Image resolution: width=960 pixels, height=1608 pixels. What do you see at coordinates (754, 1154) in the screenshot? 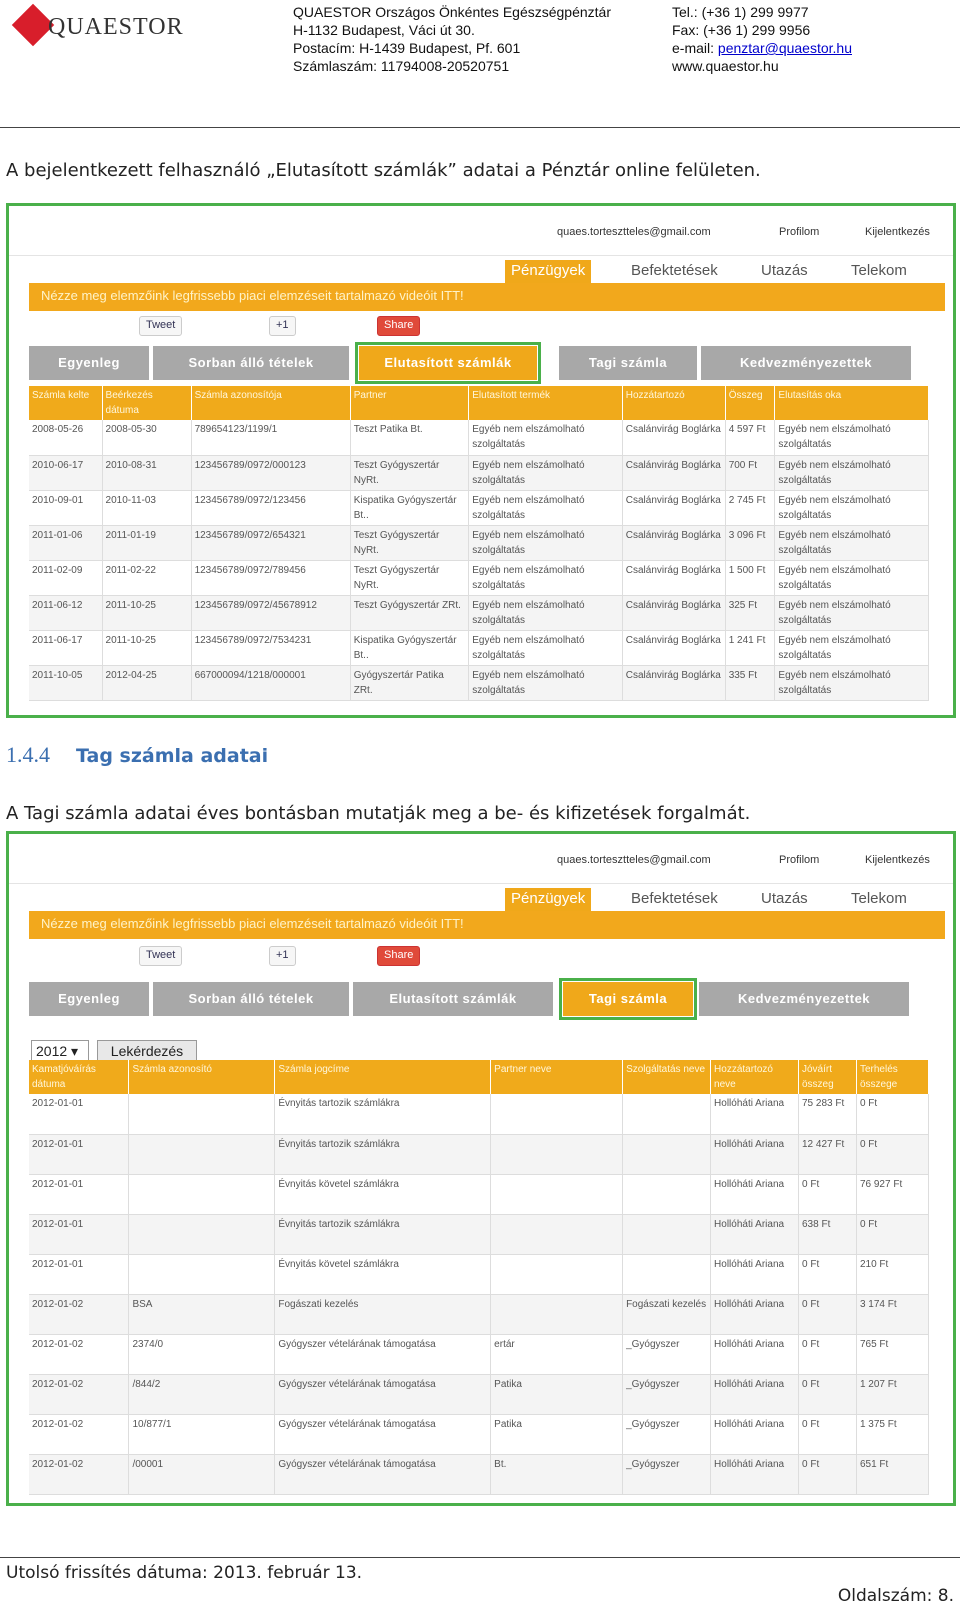
I see `table-cell: Hollóháti Ariana` at bounding box center [754, 1154].